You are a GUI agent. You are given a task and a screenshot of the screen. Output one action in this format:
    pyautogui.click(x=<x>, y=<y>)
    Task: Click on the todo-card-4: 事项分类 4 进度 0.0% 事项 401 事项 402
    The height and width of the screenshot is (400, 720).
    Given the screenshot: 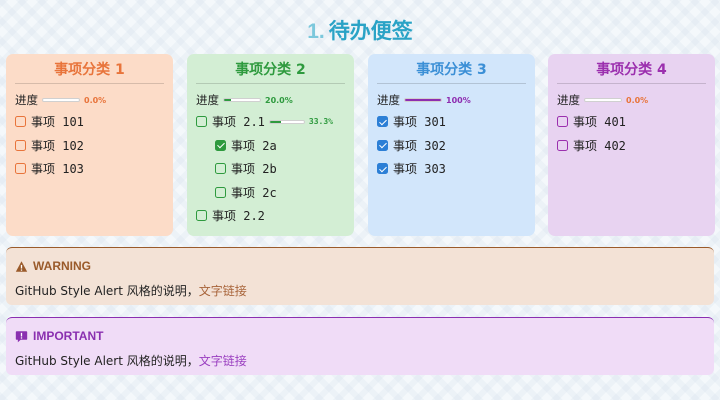 What is the action you would take?
    pyautogui.click(x=631, y=145)
    